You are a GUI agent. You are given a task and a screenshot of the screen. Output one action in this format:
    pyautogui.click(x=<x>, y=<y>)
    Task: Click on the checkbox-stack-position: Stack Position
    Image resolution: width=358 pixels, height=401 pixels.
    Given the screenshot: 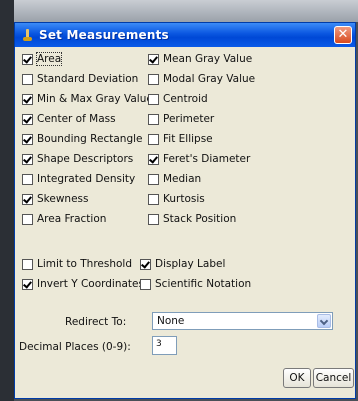 What is the action you would take?
    pyautogui.click(x=192, y=219)
    